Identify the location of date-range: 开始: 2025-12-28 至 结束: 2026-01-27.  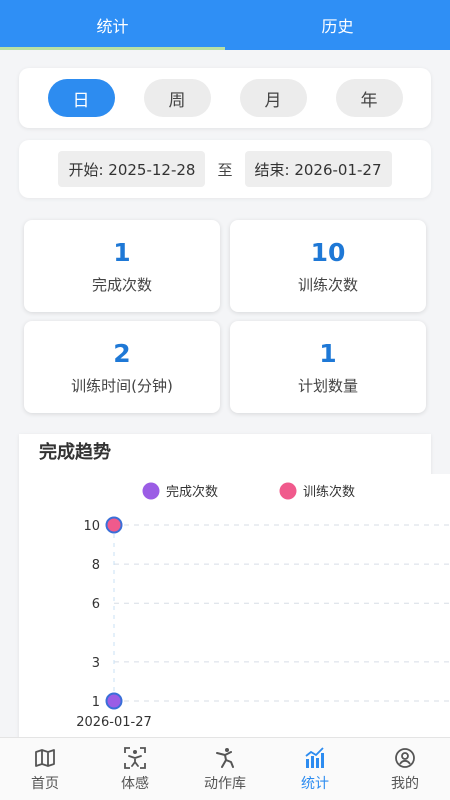
(225, 169).